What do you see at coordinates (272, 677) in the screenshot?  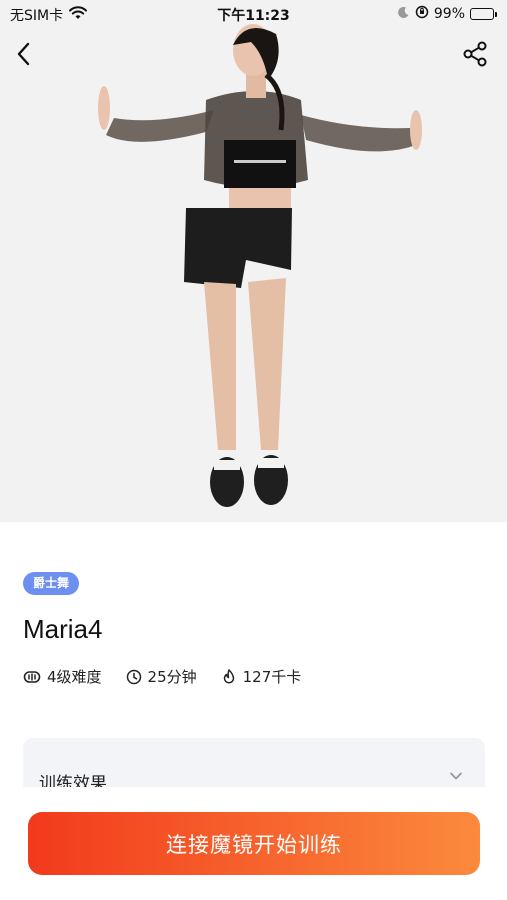 I see `calories-text: 127千卡` at bounding box center [272, 677].